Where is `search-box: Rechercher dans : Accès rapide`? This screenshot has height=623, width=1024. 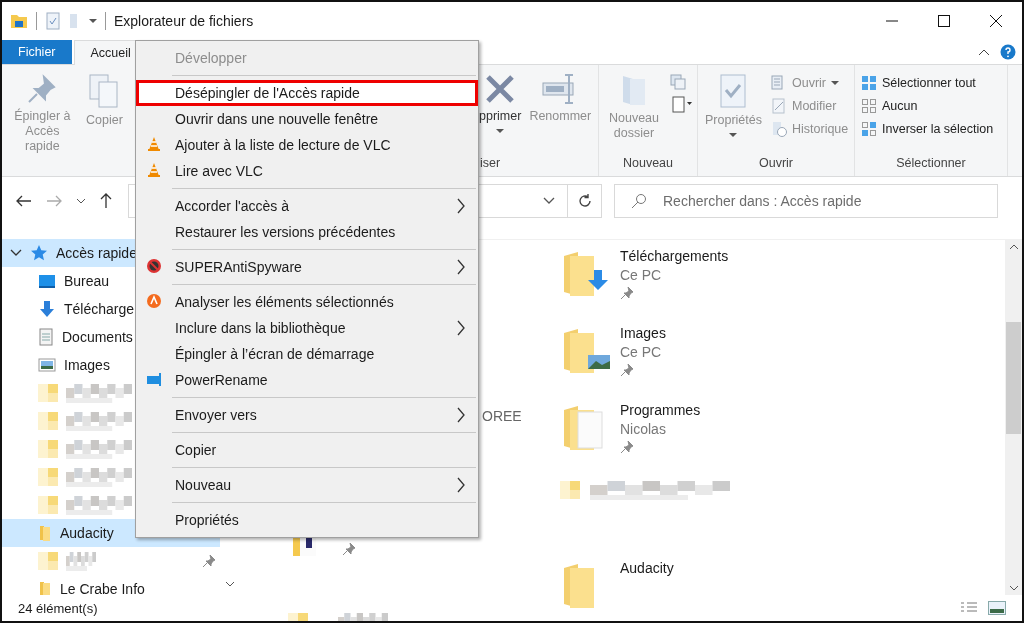 search-box: Rechercher dans : Accès rapide is located at coordinates (806, 201).